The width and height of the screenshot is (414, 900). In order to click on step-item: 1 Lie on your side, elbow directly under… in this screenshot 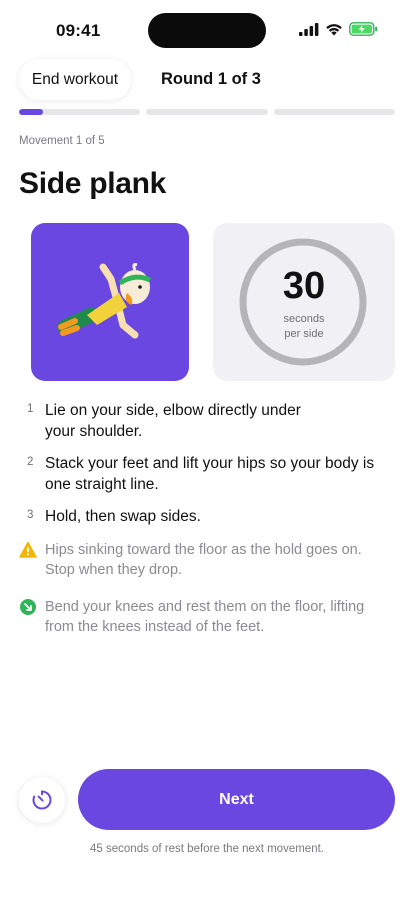, I will do `click(212, 421)`.